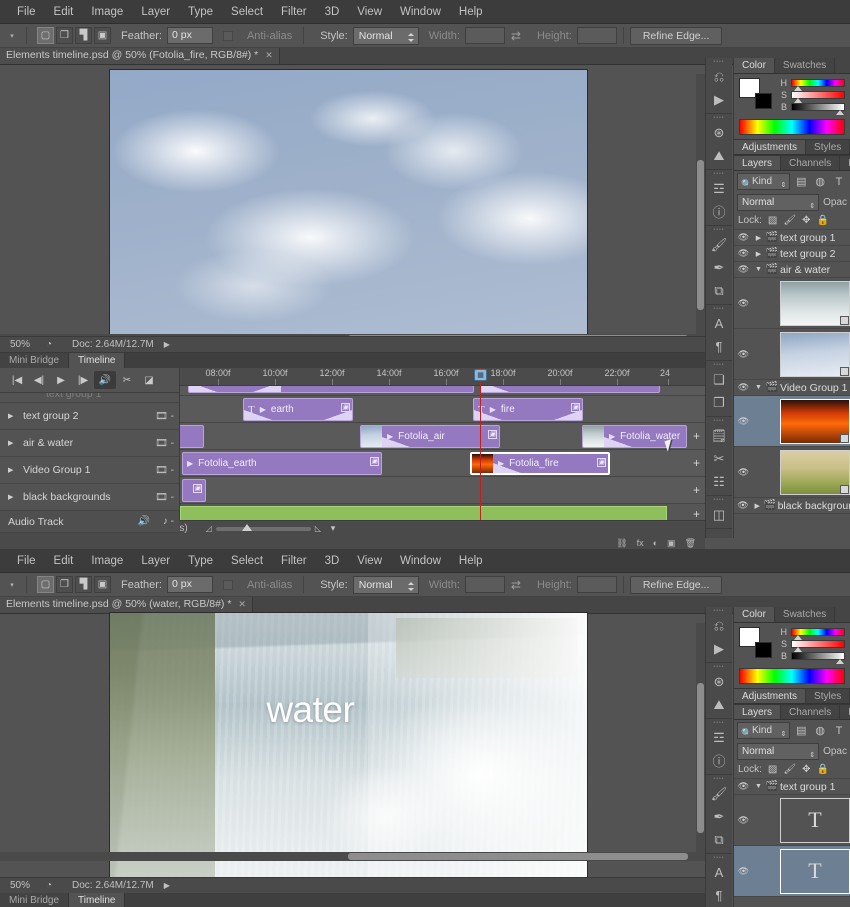  What do you see at coordinates (89, 470) in the screenshot?
I see `track-header-video-group-1: ▶ Video Group 1 🎞 -` at bounding box center [89, 470].